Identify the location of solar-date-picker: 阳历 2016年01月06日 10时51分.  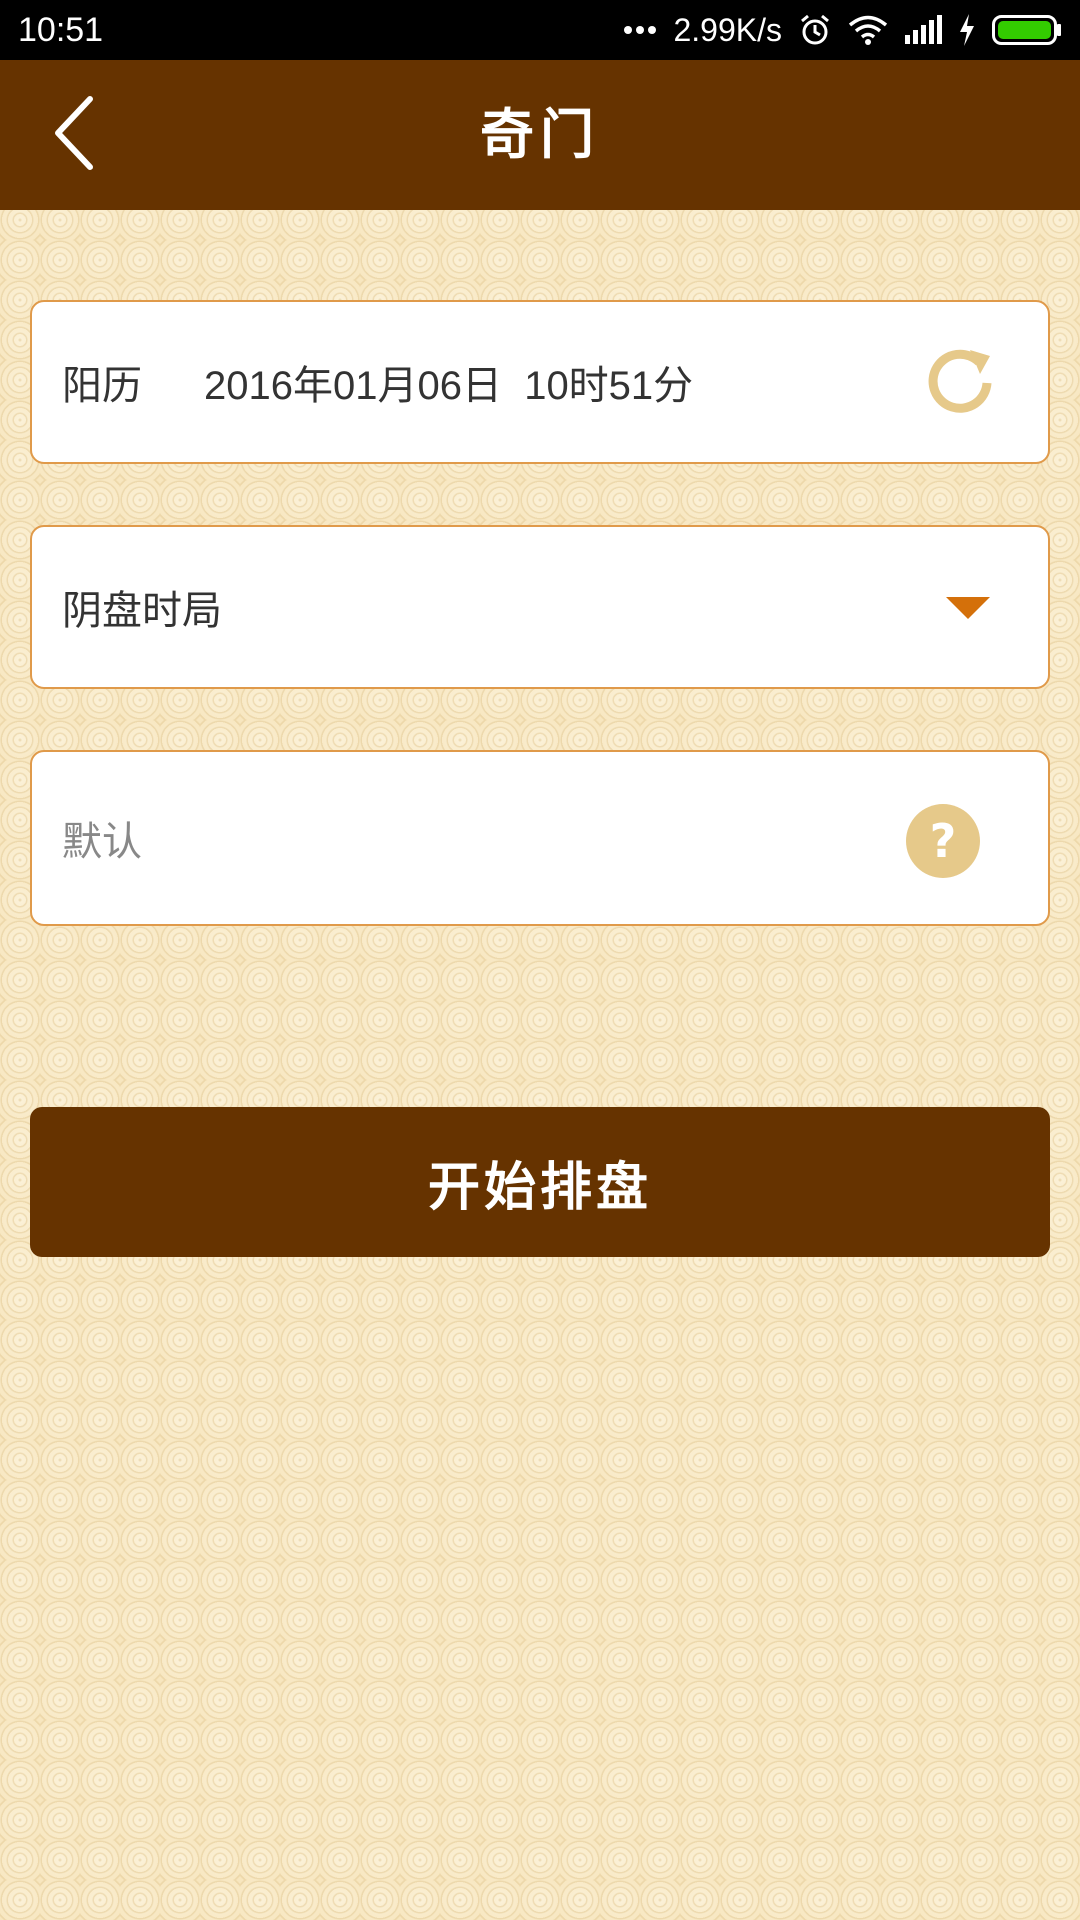
(540, 382).